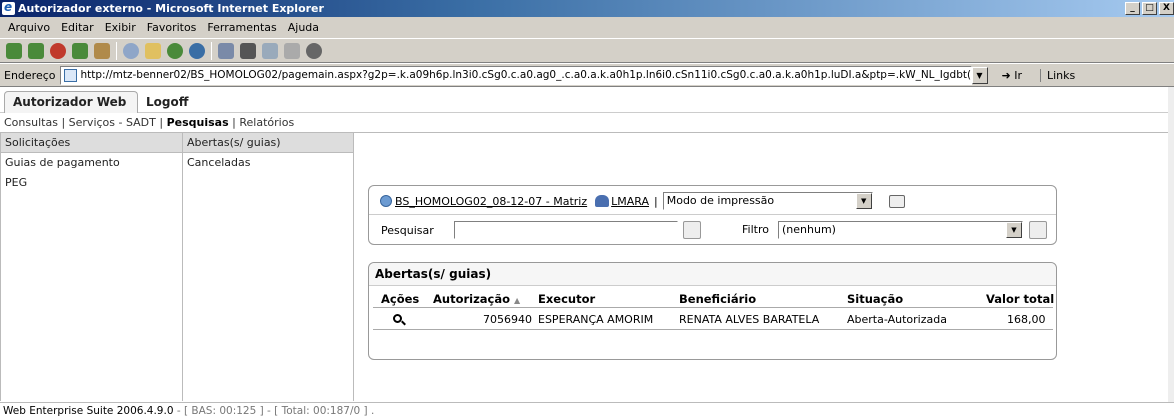 Image resolution: width=1174 pixels, height=420 pixels. What do you see at coordinates (517, 300) in the screenshot?
I see `sort-asc-icon: ▲` at bounding box center [517, 300].